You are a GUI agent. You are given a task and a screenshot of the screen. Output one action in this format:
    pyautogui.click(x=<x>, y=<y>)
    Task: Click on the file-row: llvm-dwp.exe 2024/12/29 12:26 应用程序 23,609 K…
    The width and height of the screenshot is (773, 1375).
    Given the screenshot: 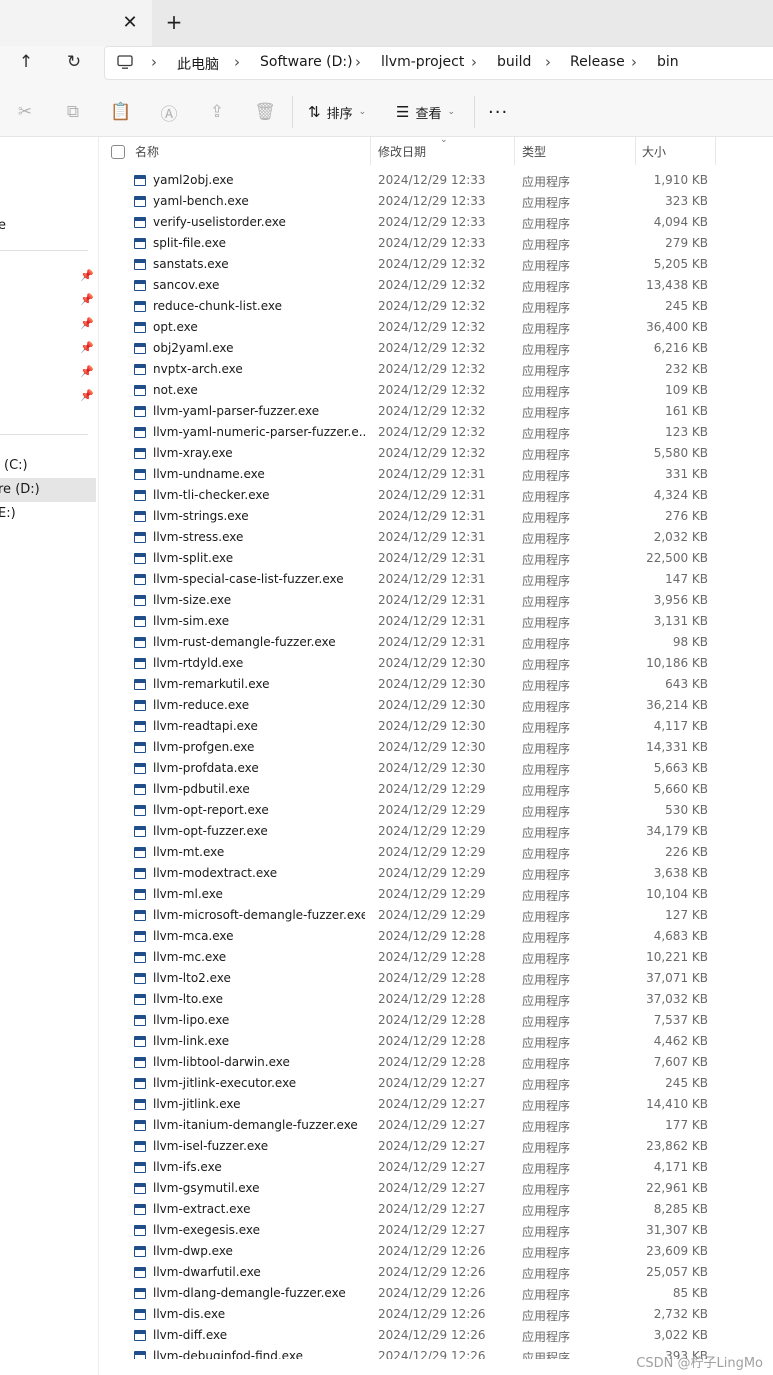 What is the action you would take?
    pyautogui.click(x=436, y=1252)
    